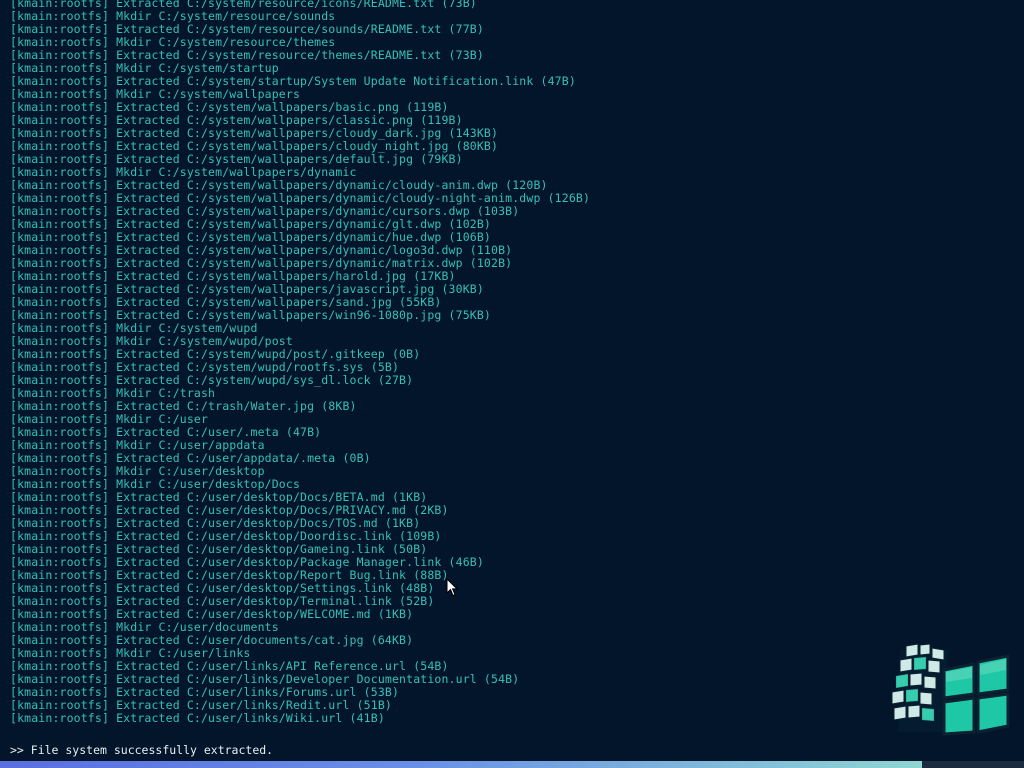 The image size is (1024, 768). I want to click on progress-bar-fill, so click(461, 764).